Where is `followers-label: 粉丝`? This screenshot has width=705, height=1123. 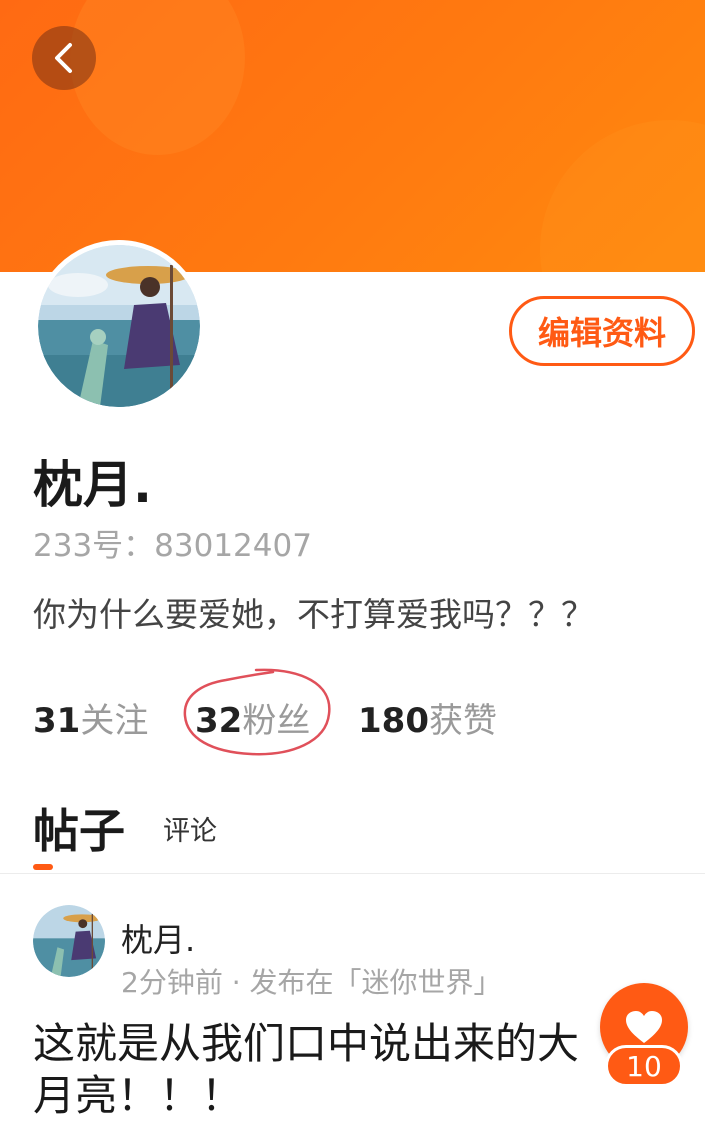 followers-label: 粉丝 is located at coordinates (276, 721).